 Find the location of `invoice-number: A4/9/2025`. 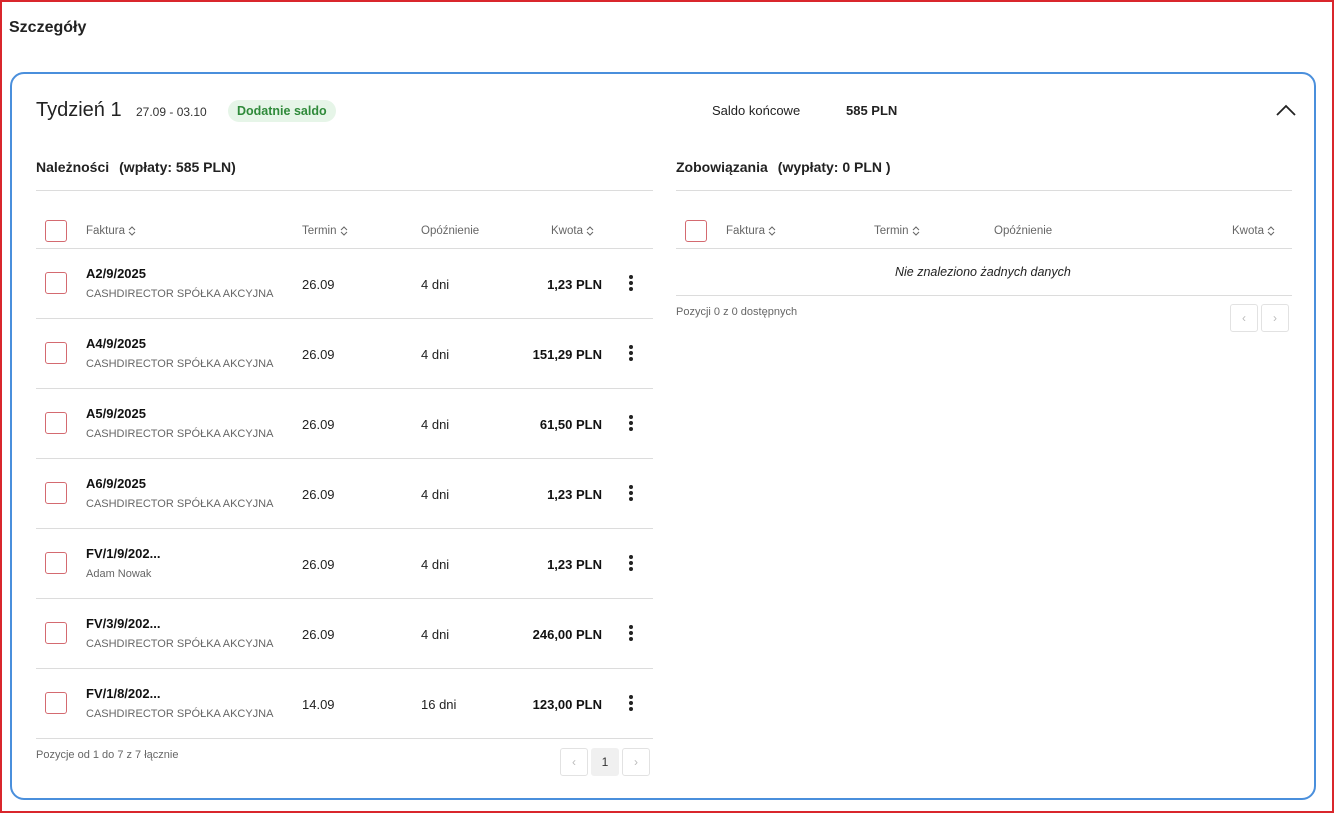

invoice-number: A4/9/2025 is located at coordinates (116, 343).